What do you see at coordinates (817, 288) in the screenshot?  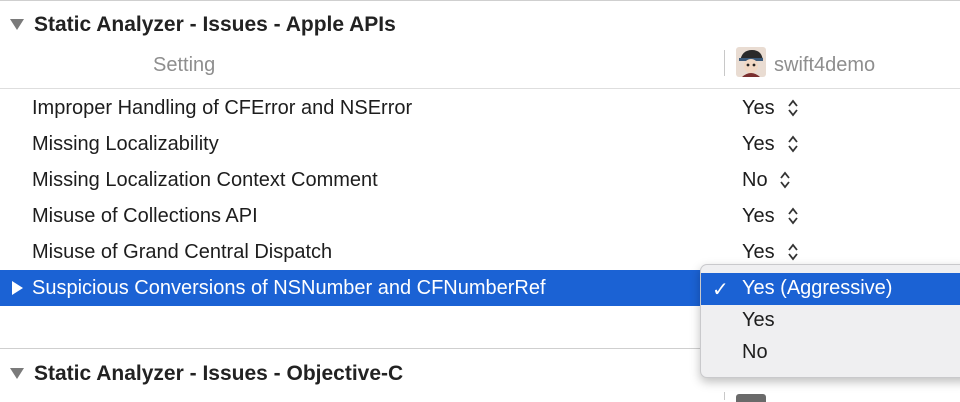 I see `menu-item-label: Yes (Aggressive)` at bounding box center [817, 288].